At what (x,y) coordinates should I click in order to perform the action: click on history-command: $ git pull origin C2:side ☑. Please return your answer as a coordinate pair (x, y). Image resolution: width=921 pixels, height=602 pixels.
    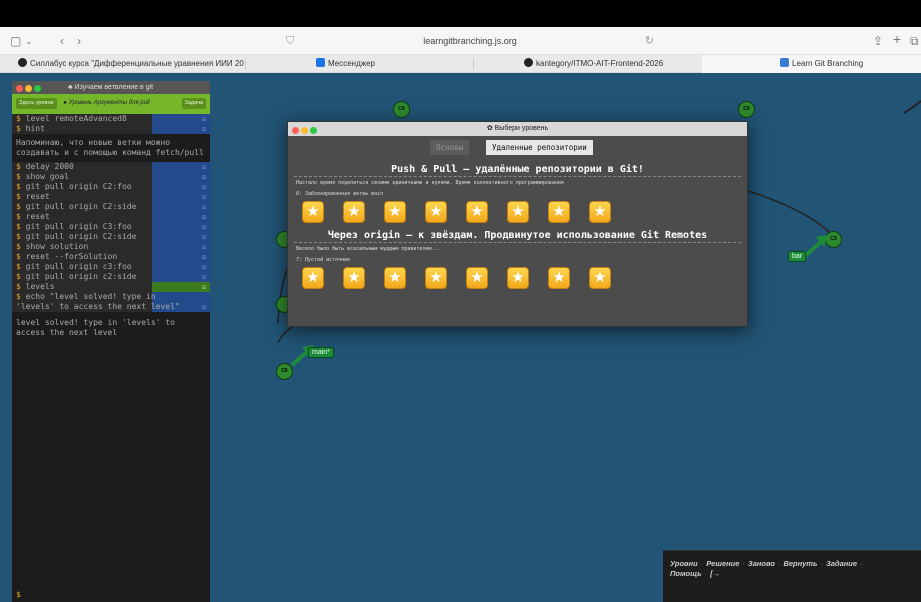
    Looking at the image, I should click on (111, 237).